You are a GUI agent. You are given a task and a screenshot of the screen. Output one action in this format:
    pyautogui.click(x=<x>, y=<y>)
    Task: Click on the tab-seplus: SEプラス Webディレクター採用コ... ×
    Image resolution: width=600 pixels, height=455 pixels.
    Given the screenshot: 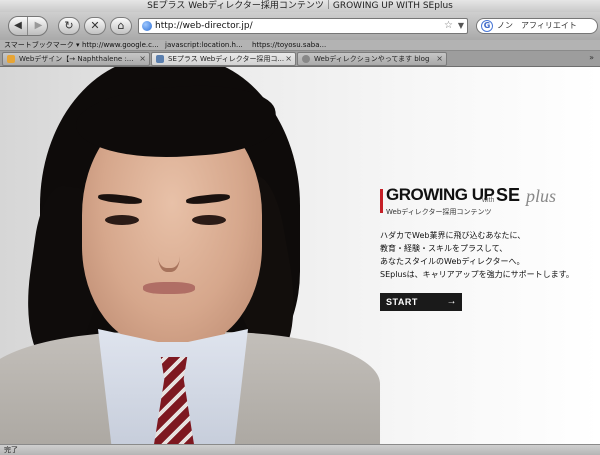 What is the action you would take?
    pyautogui.click(x=223, y=59)
    